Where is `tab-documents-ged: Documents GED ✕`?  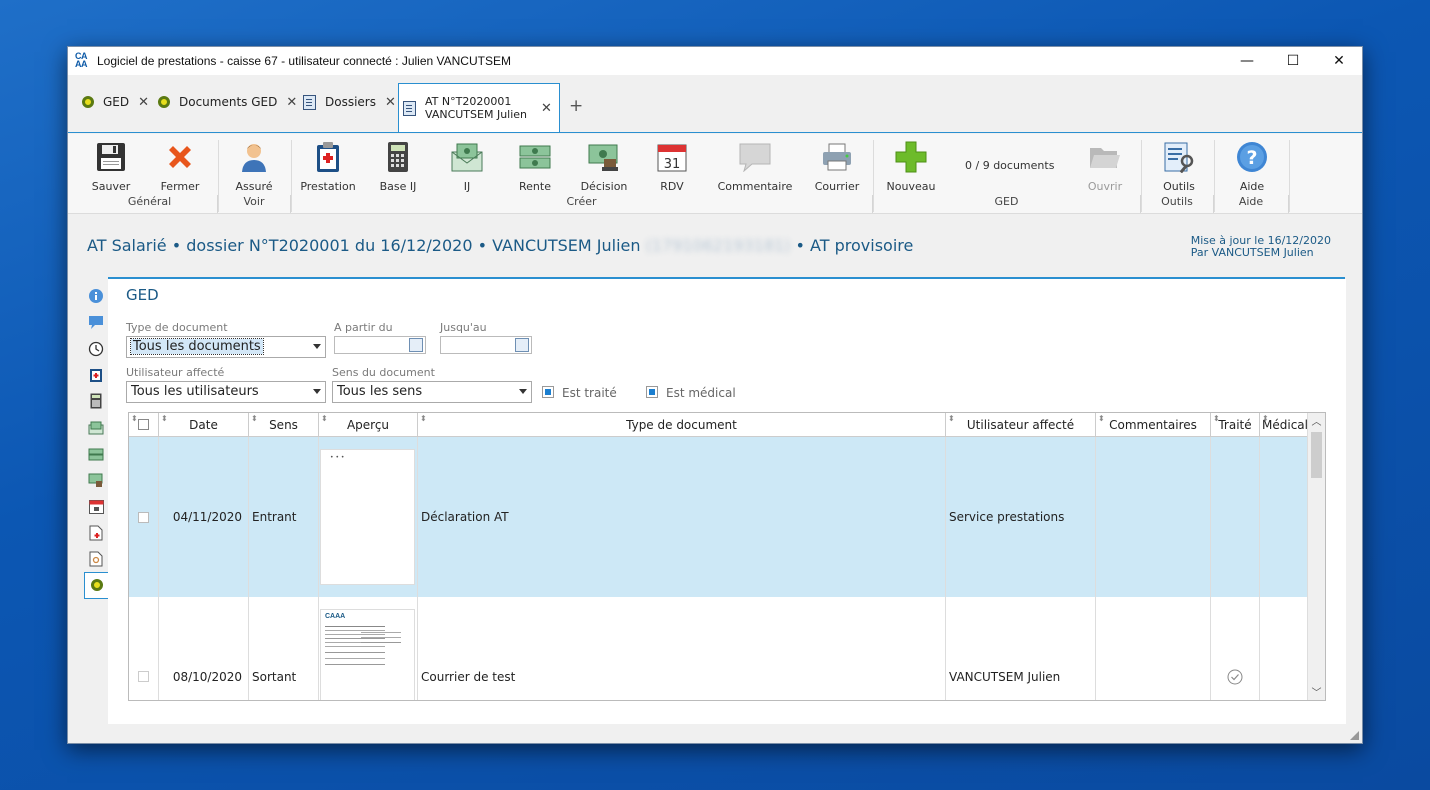 tab-documents-ged: Documents GED ✕ is located at coordinates (227, 102).